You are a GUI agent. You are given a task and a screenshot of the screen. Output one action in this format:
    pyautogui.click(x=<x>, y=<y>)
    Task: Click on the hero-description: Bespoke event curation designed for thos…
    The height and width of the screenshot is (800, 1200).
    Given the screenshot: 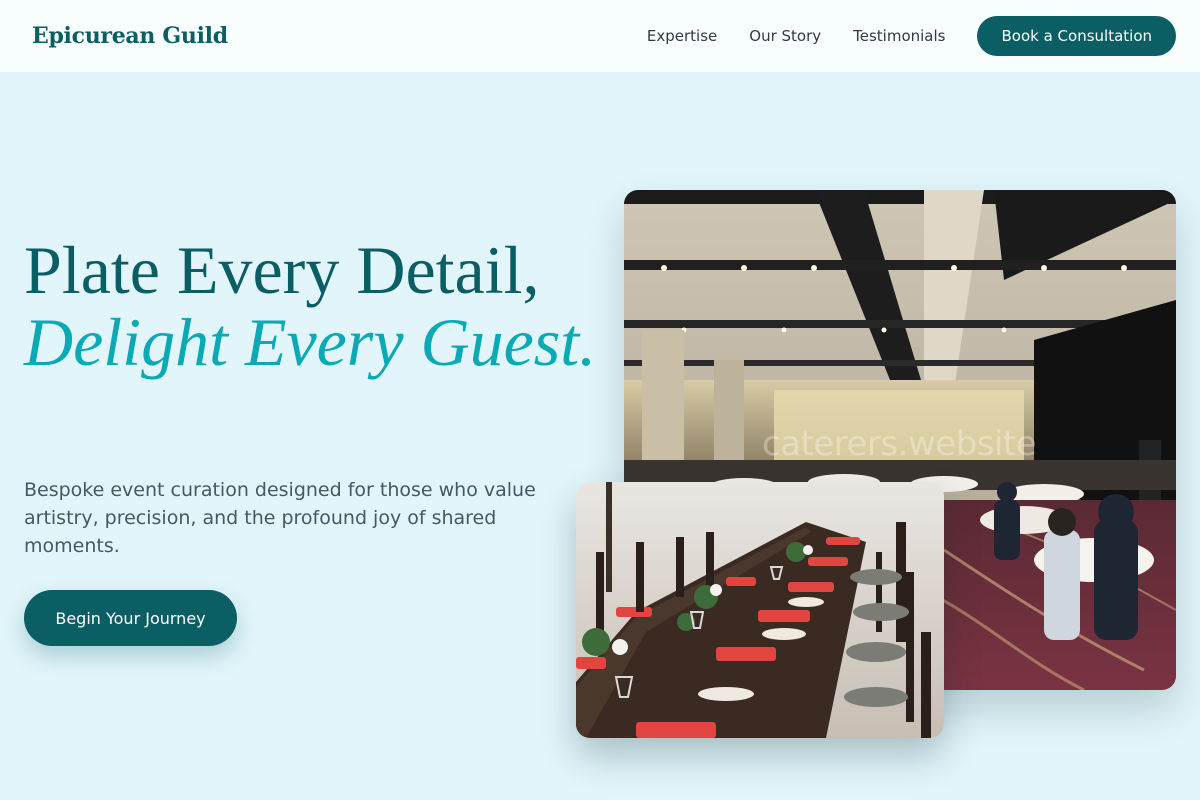 What is the action you would take?
    pyautogui.click(x=280, y=518)
    